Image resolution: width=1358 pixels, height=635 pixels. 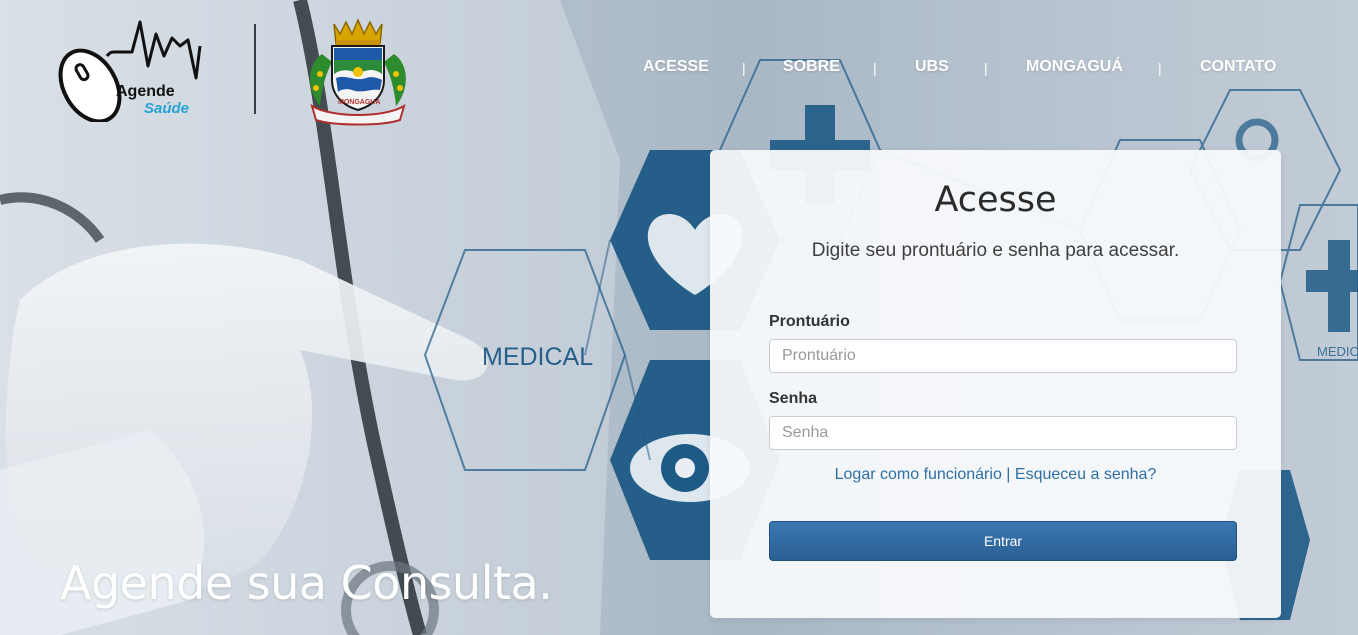 I want to click on nav-ubs: UBS, so click(x=932, y=67).